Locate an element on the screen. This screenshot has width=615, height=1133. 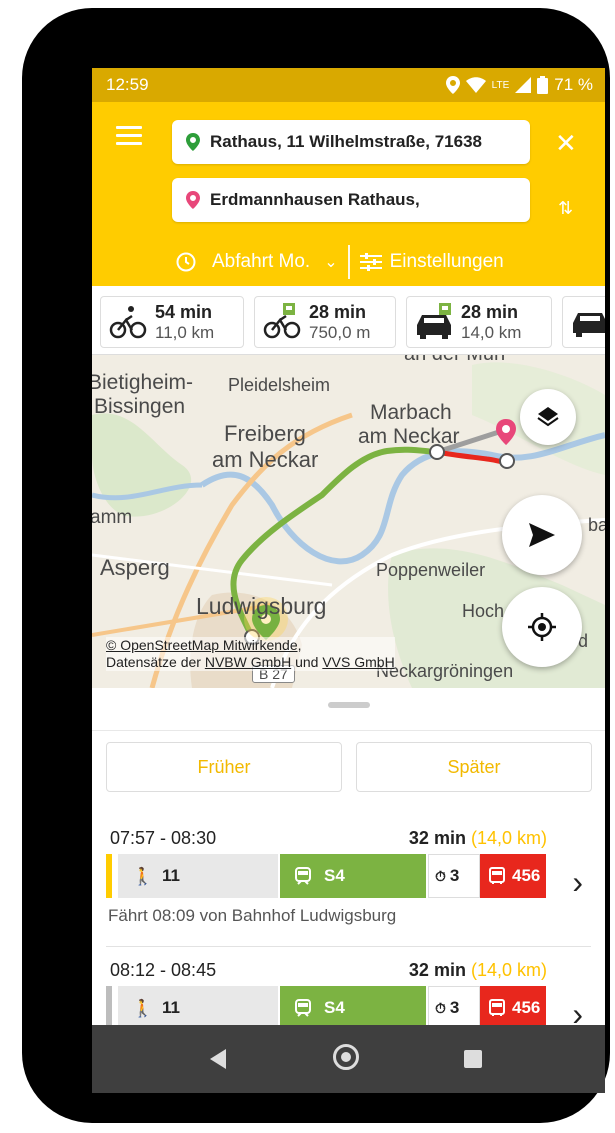
map-label: bac is located at coordinates (596, 525).